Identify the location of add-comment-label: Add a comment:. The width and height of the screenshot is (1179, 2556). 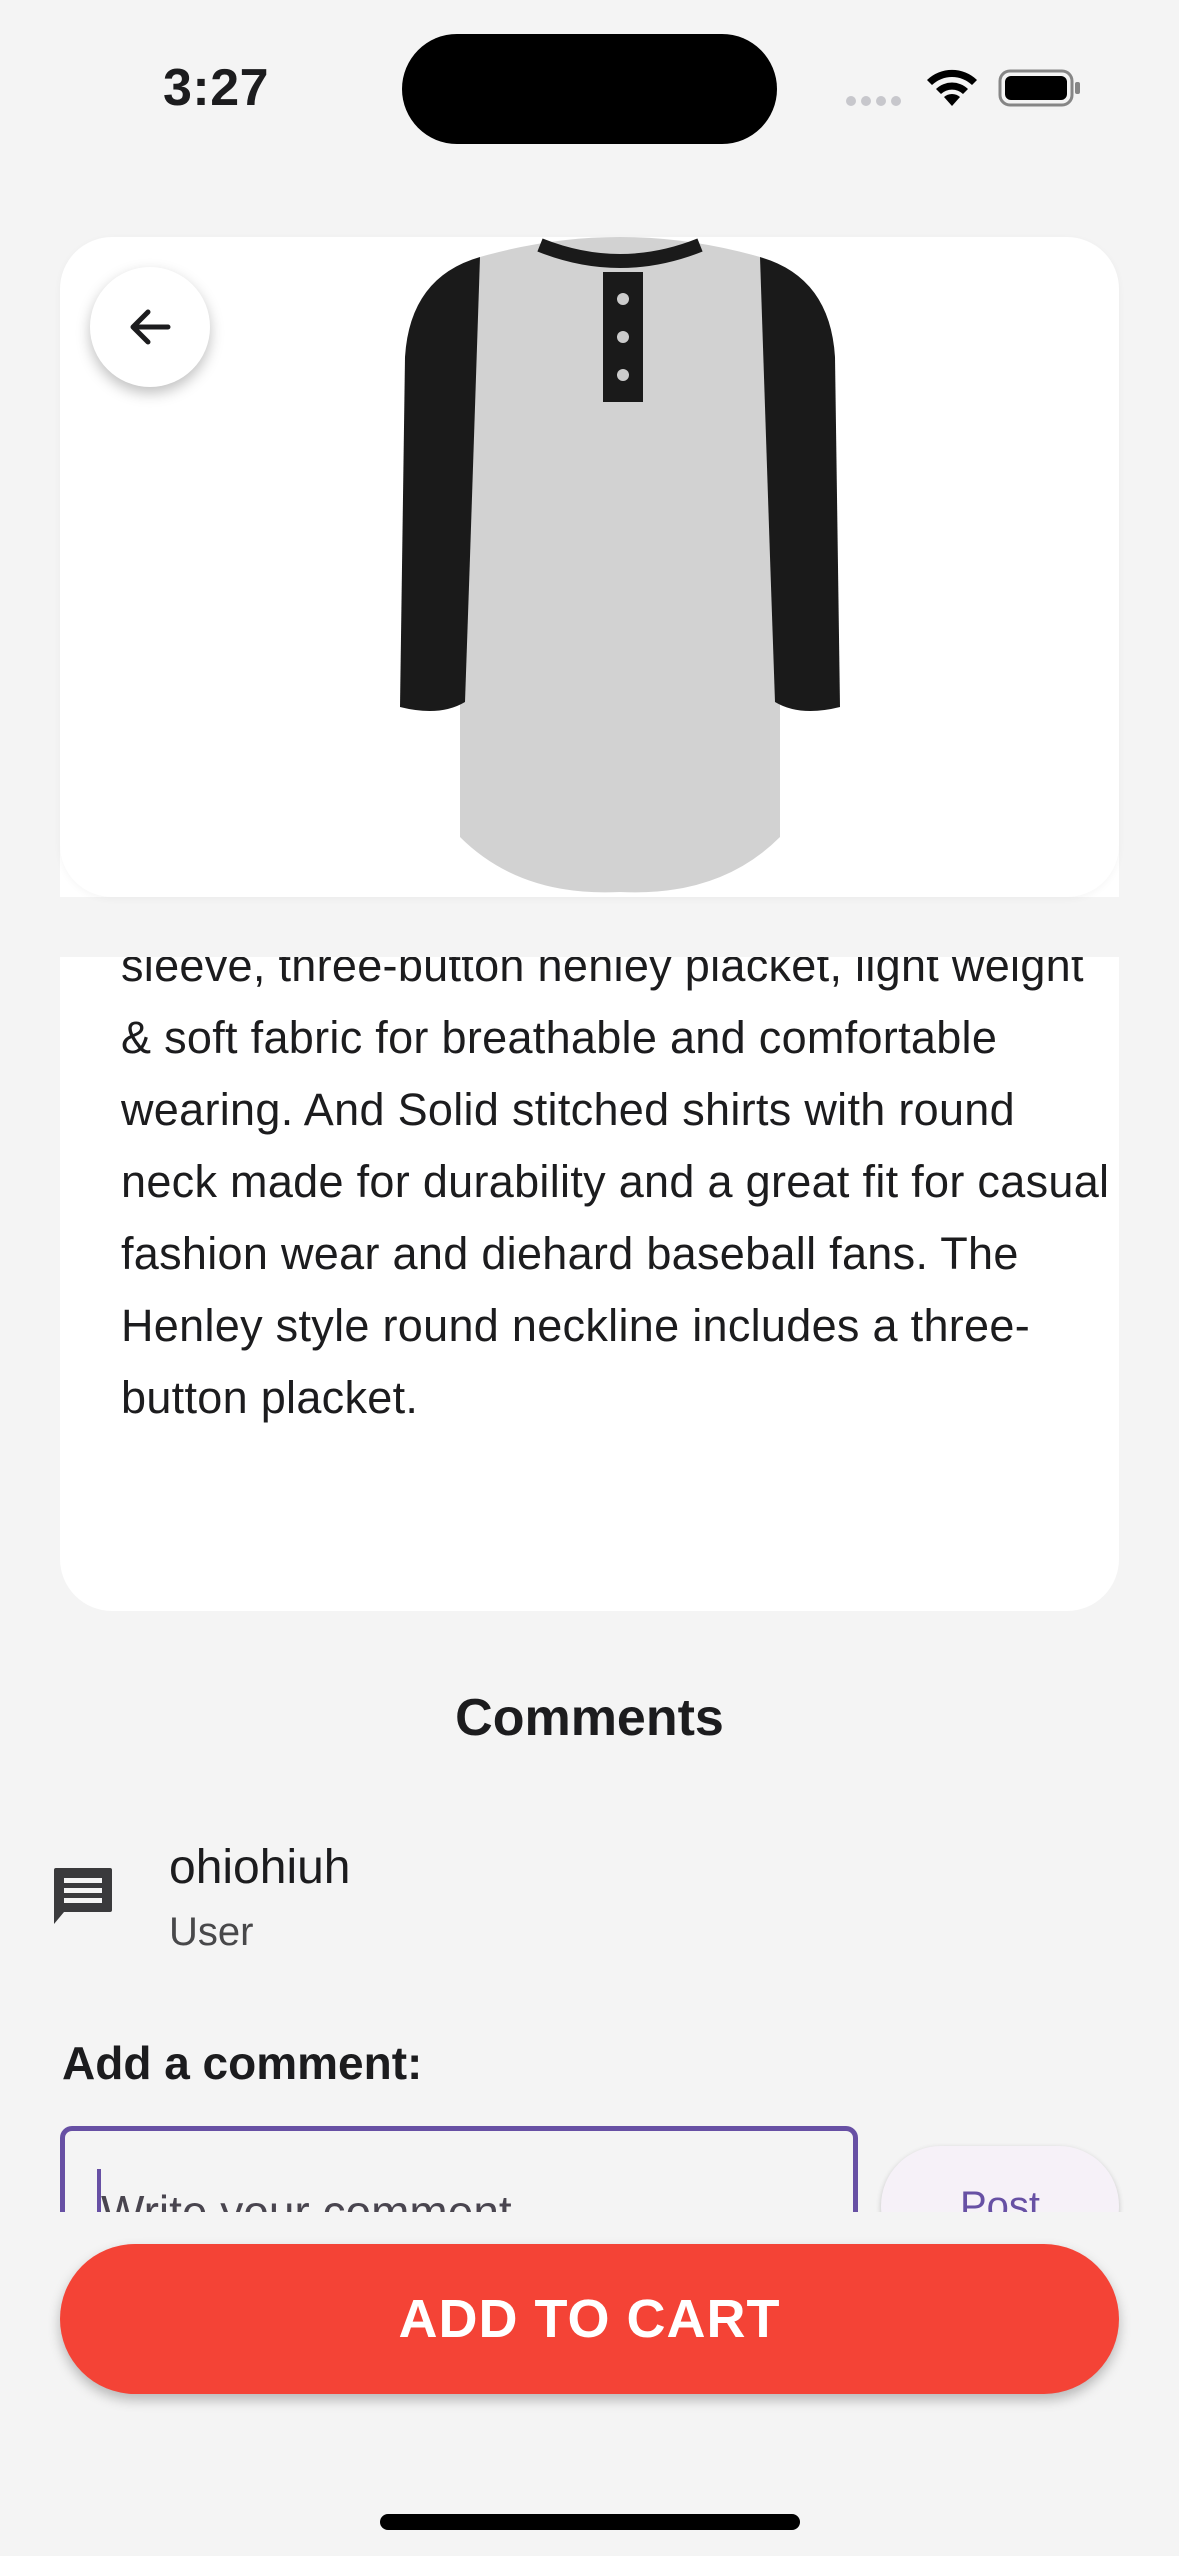
(242, 2063).